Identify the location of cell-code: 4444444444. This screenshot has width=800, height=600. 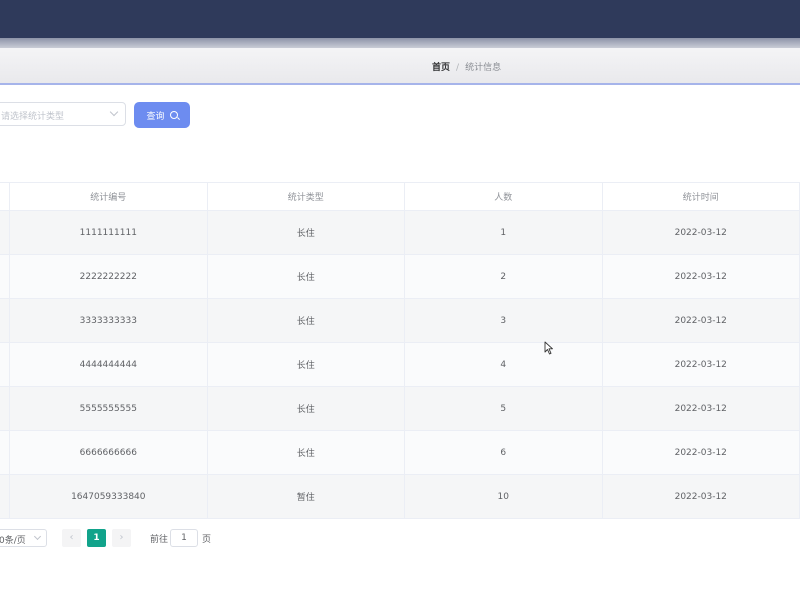
(108, 364).